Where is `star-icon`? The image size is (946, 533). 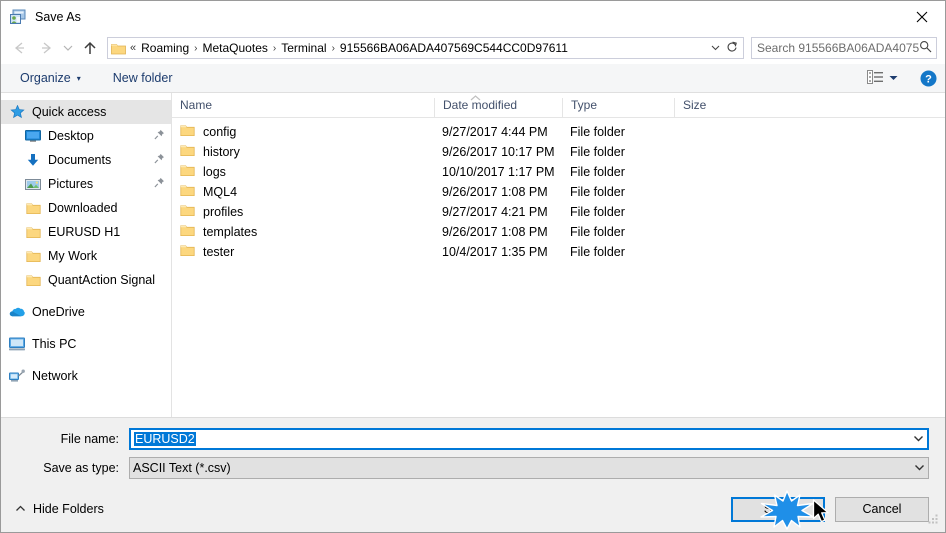 star-icon is located at coordinates (17, 112).